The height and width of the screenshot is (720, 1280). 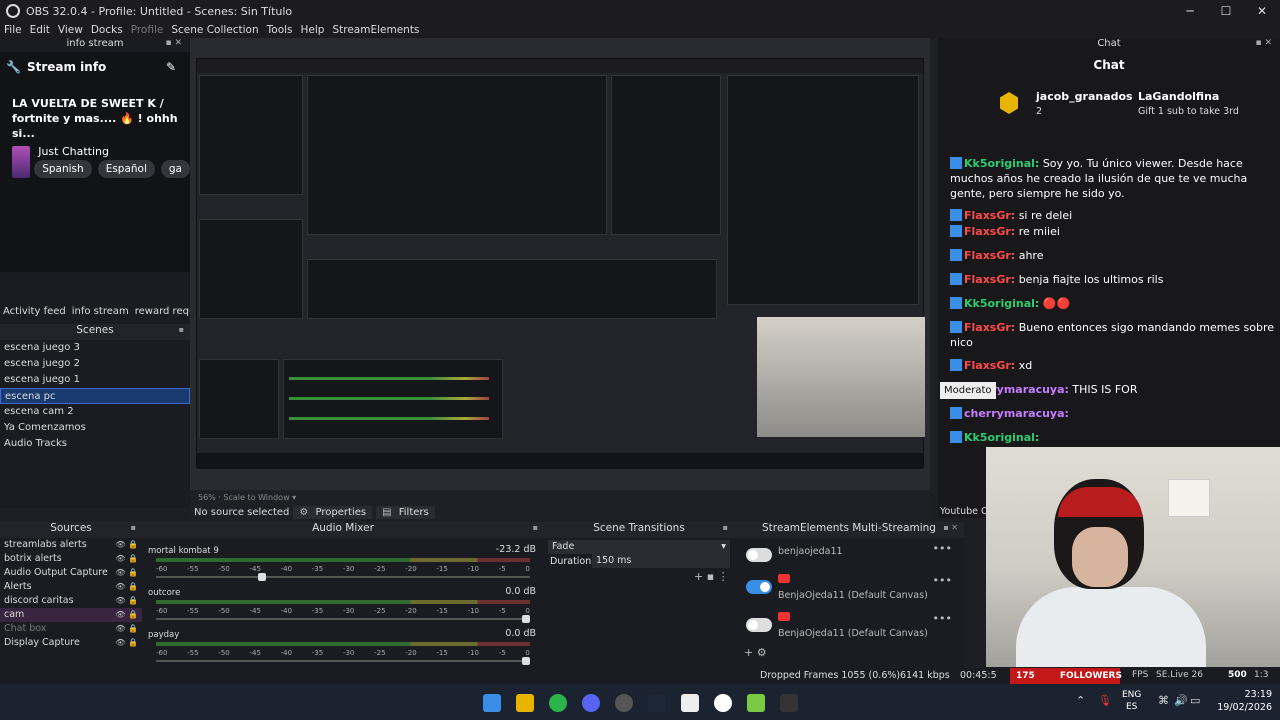 What do you see at coordinates (214, 30) in the screenshot?
I see `menu-scene-collection: Scene Collection` at bounding box center [214, 30].